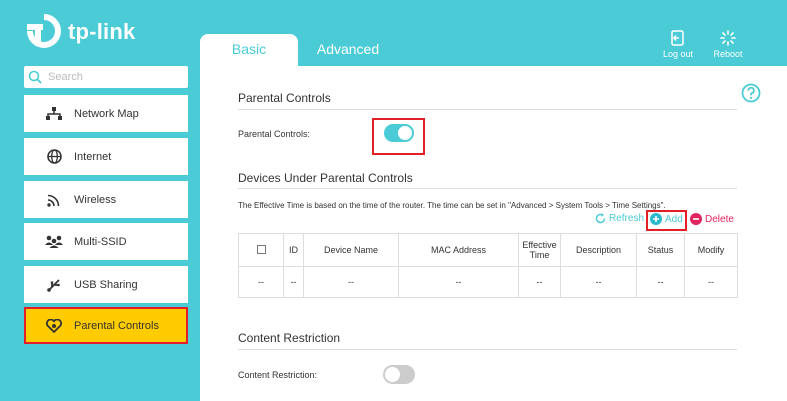  What do you see at coordinates (54, 285) in the screenshot?
I see `usb-icon` at bounding box center [54, 285].